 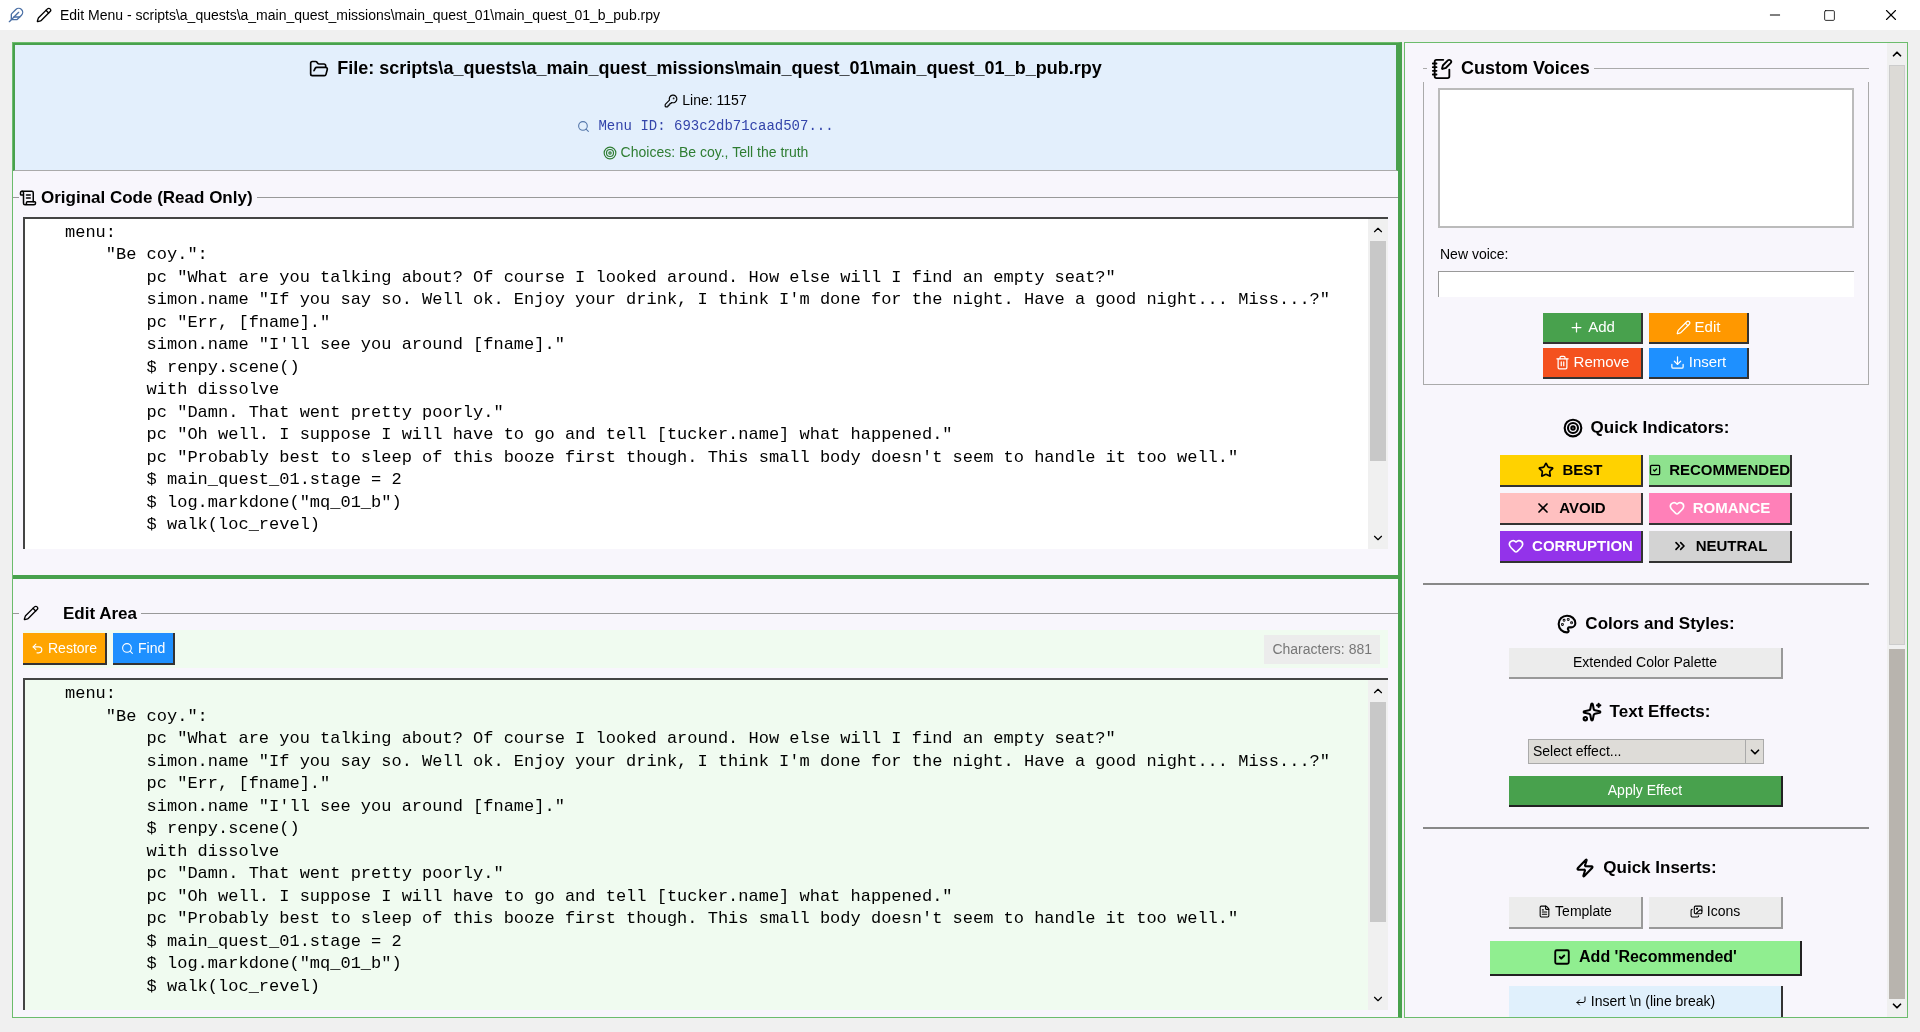 I want to click on section-title: Text Effects:, so click(x=1660, y=712).